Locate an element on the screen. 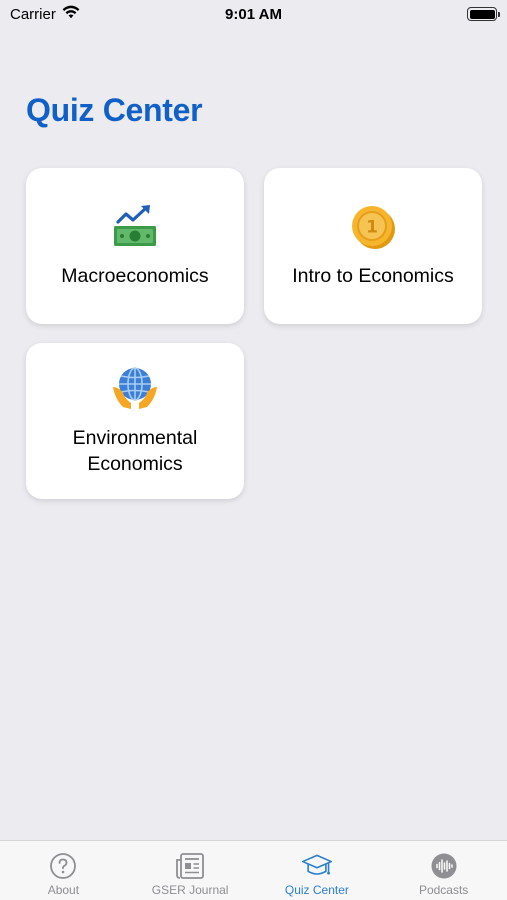  status-bar: Carrier 9:01 AM is located at coordinates (253, 14).